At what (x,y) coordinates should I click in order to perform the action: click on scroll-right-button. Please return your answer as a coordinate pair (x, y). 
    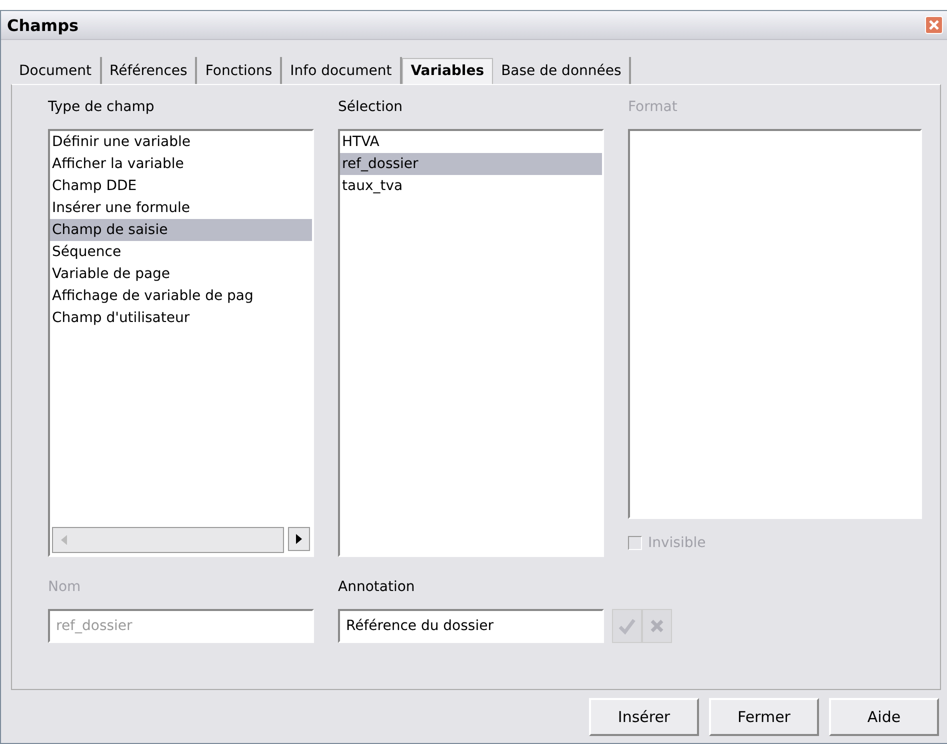
    Looking at the image, I should click on (299, 539).